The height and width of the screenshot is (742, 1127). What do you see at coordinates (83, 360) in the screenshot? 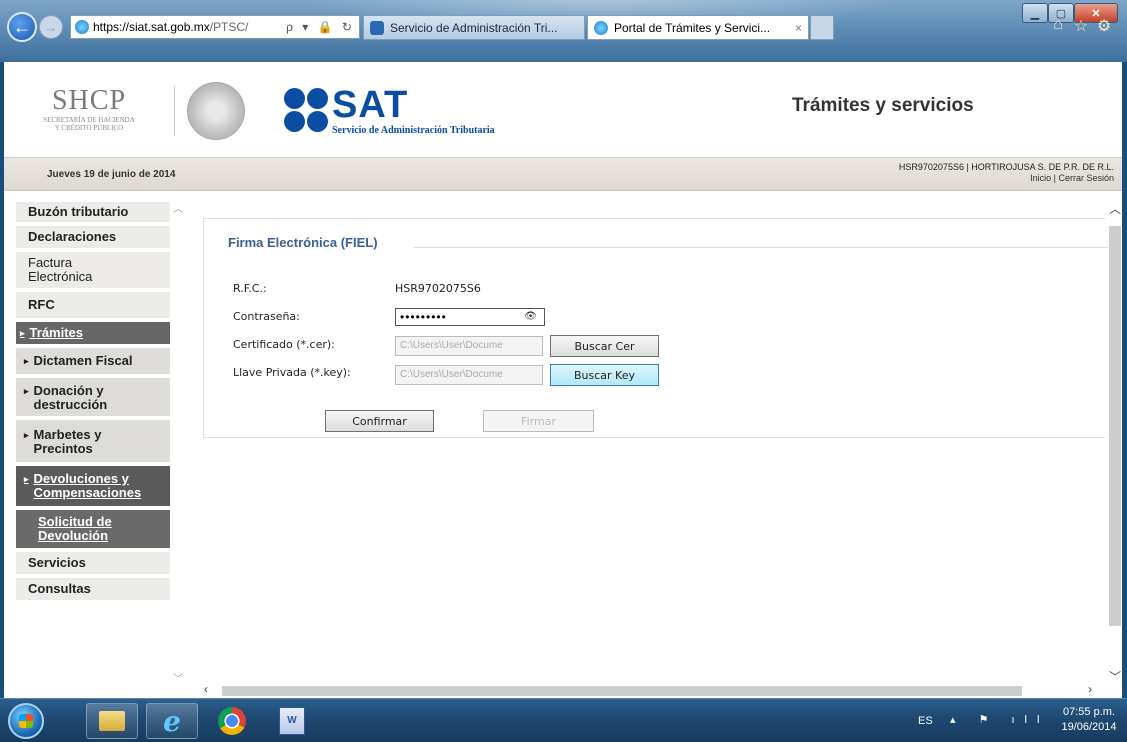
I see `sidebar-item-label: Dictamen Fiscal` at bounding box center [83, 360].